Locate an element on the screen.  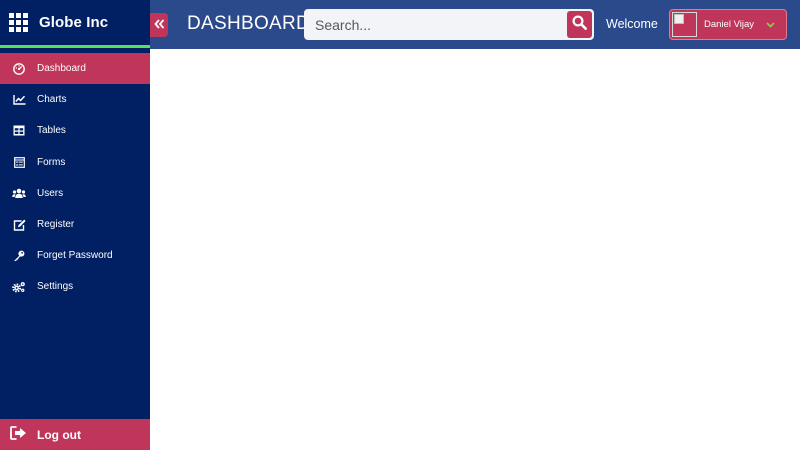
sidebar-item-register: Register is located at coordinates (75, 224).